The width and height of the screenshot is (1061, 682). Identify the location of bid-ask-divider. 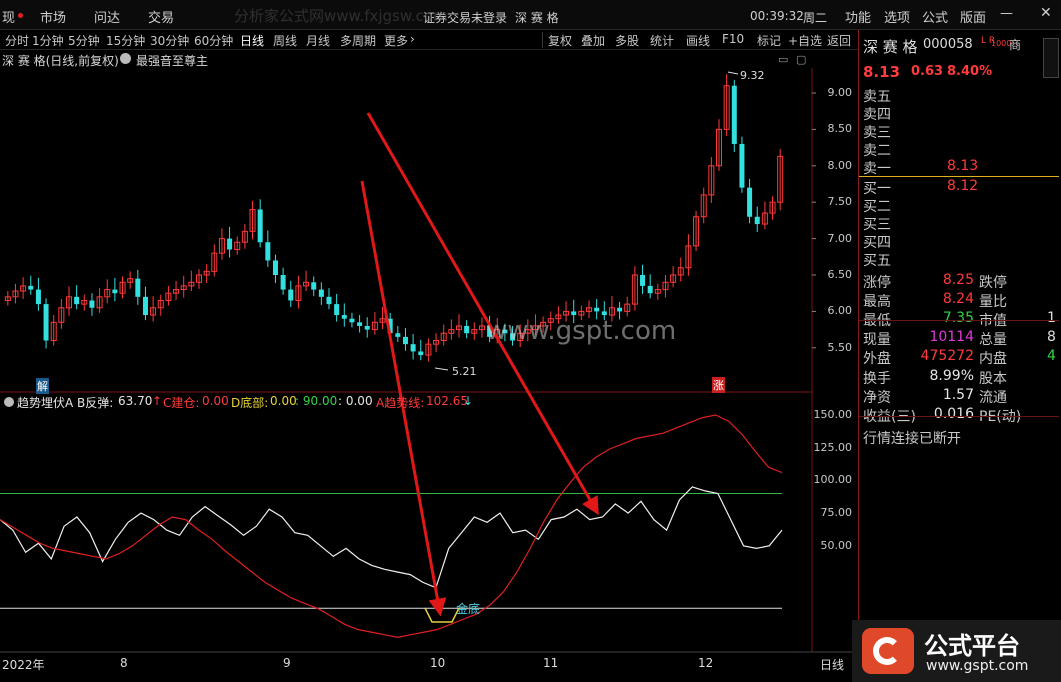
(959, 176).